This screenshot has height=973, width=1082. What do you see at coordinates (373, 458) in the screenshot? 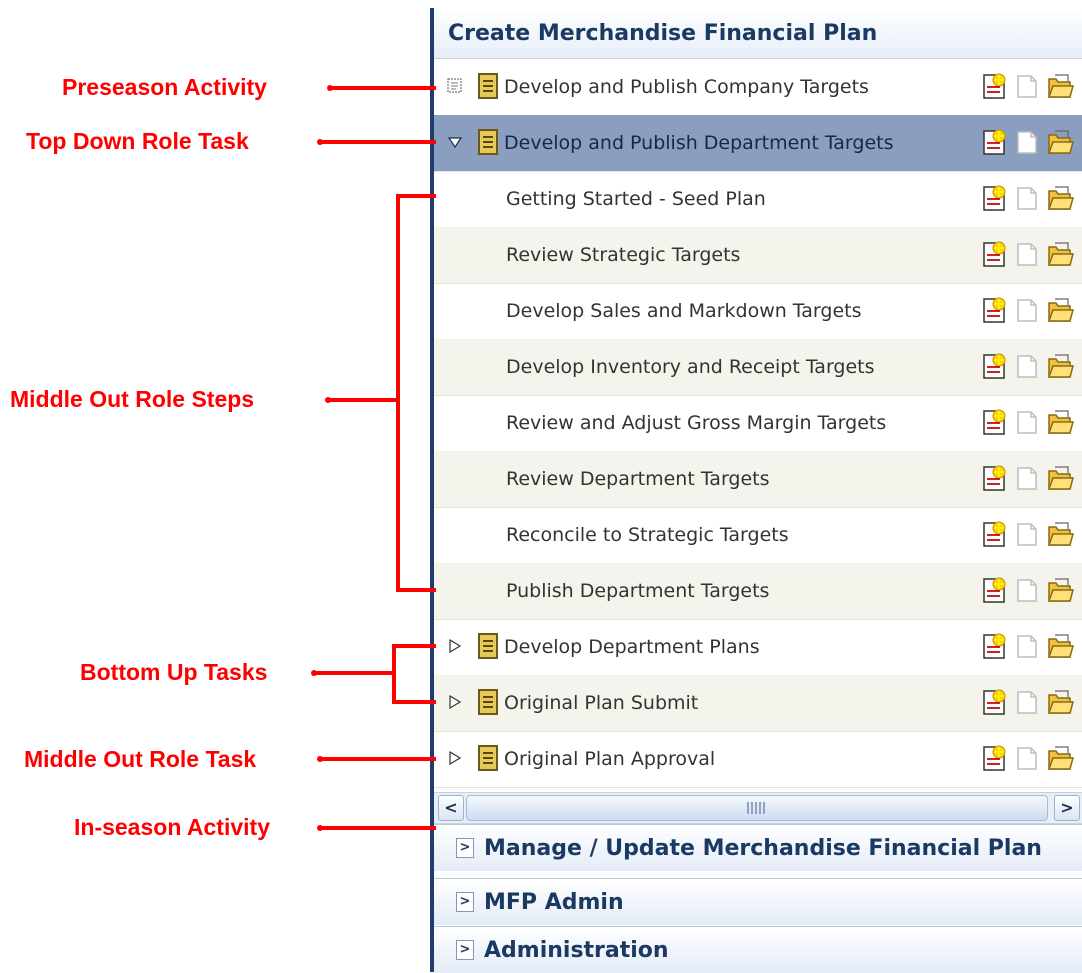
I see `annotation-pointers` at bounding box center [373, 458].